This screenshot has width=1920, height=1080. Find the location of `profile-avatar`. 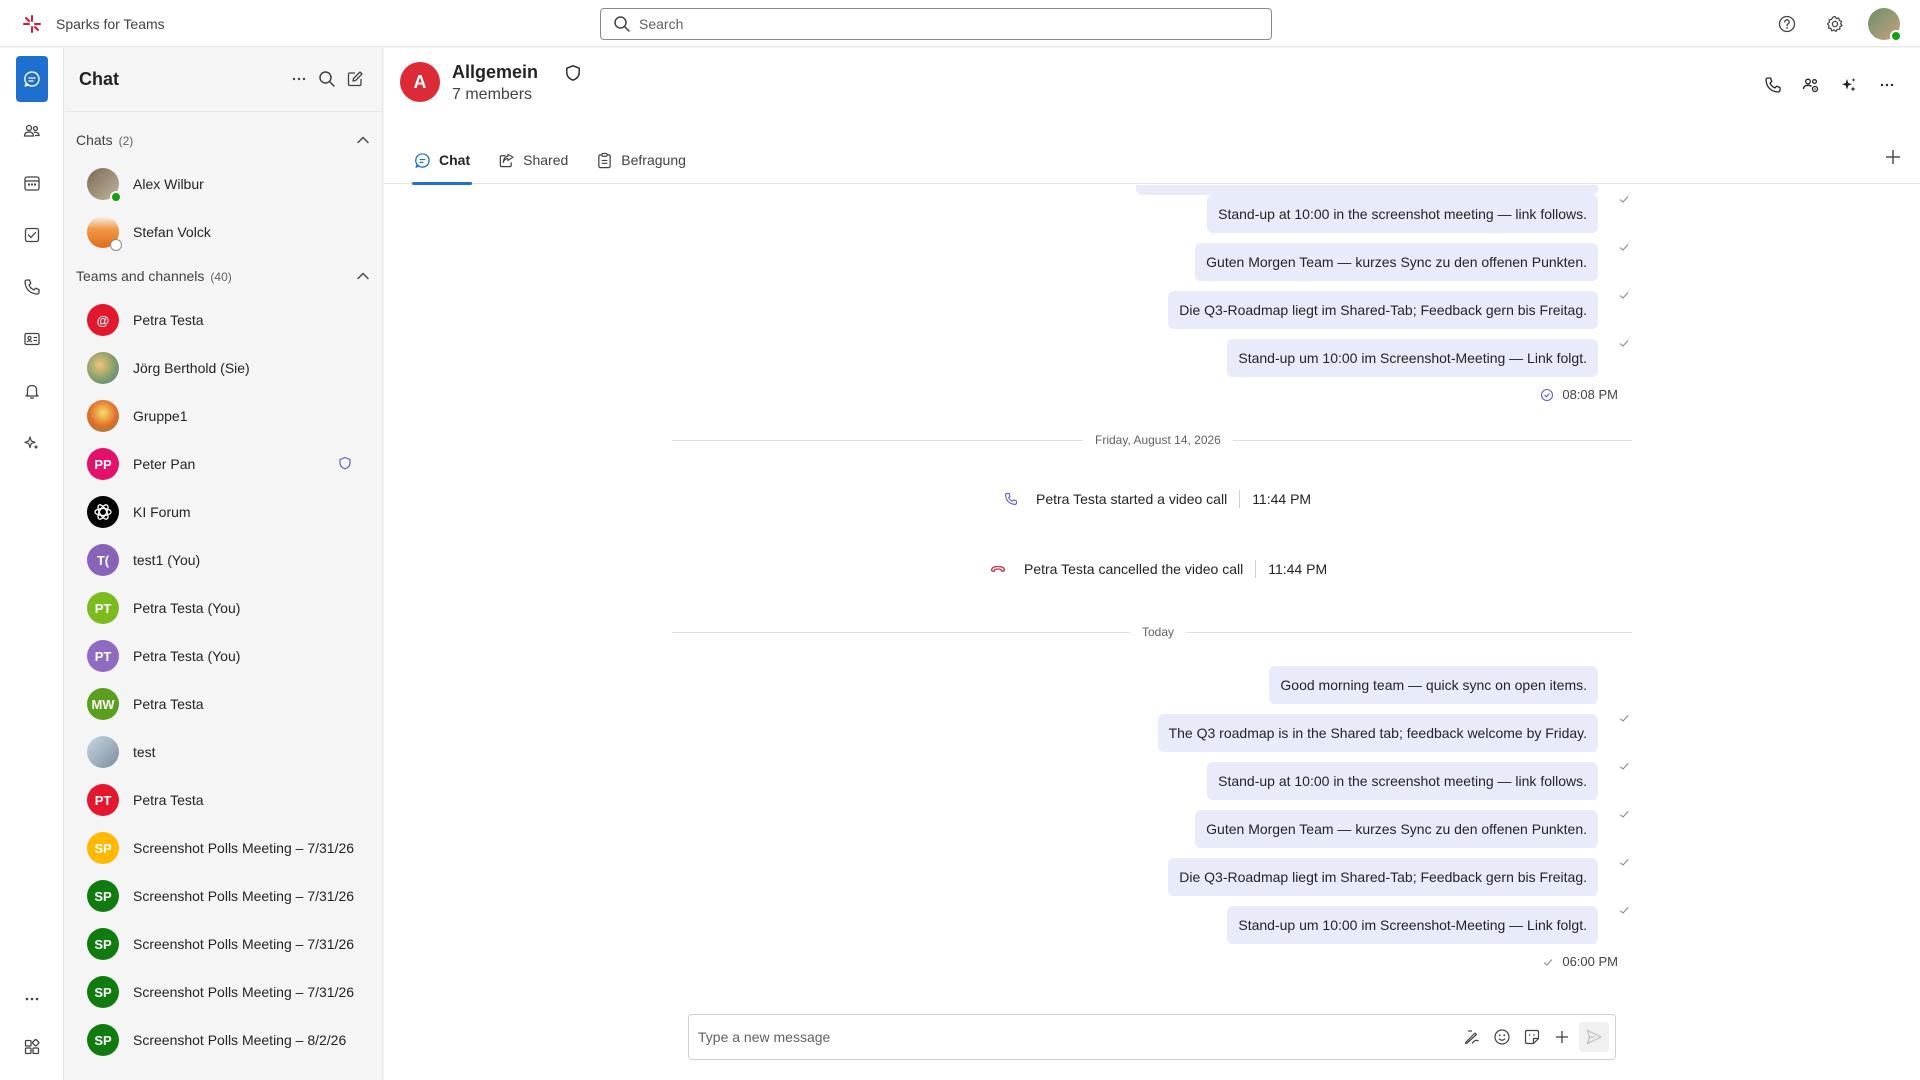

profile-avatar is located at coordinates (1885, 25).